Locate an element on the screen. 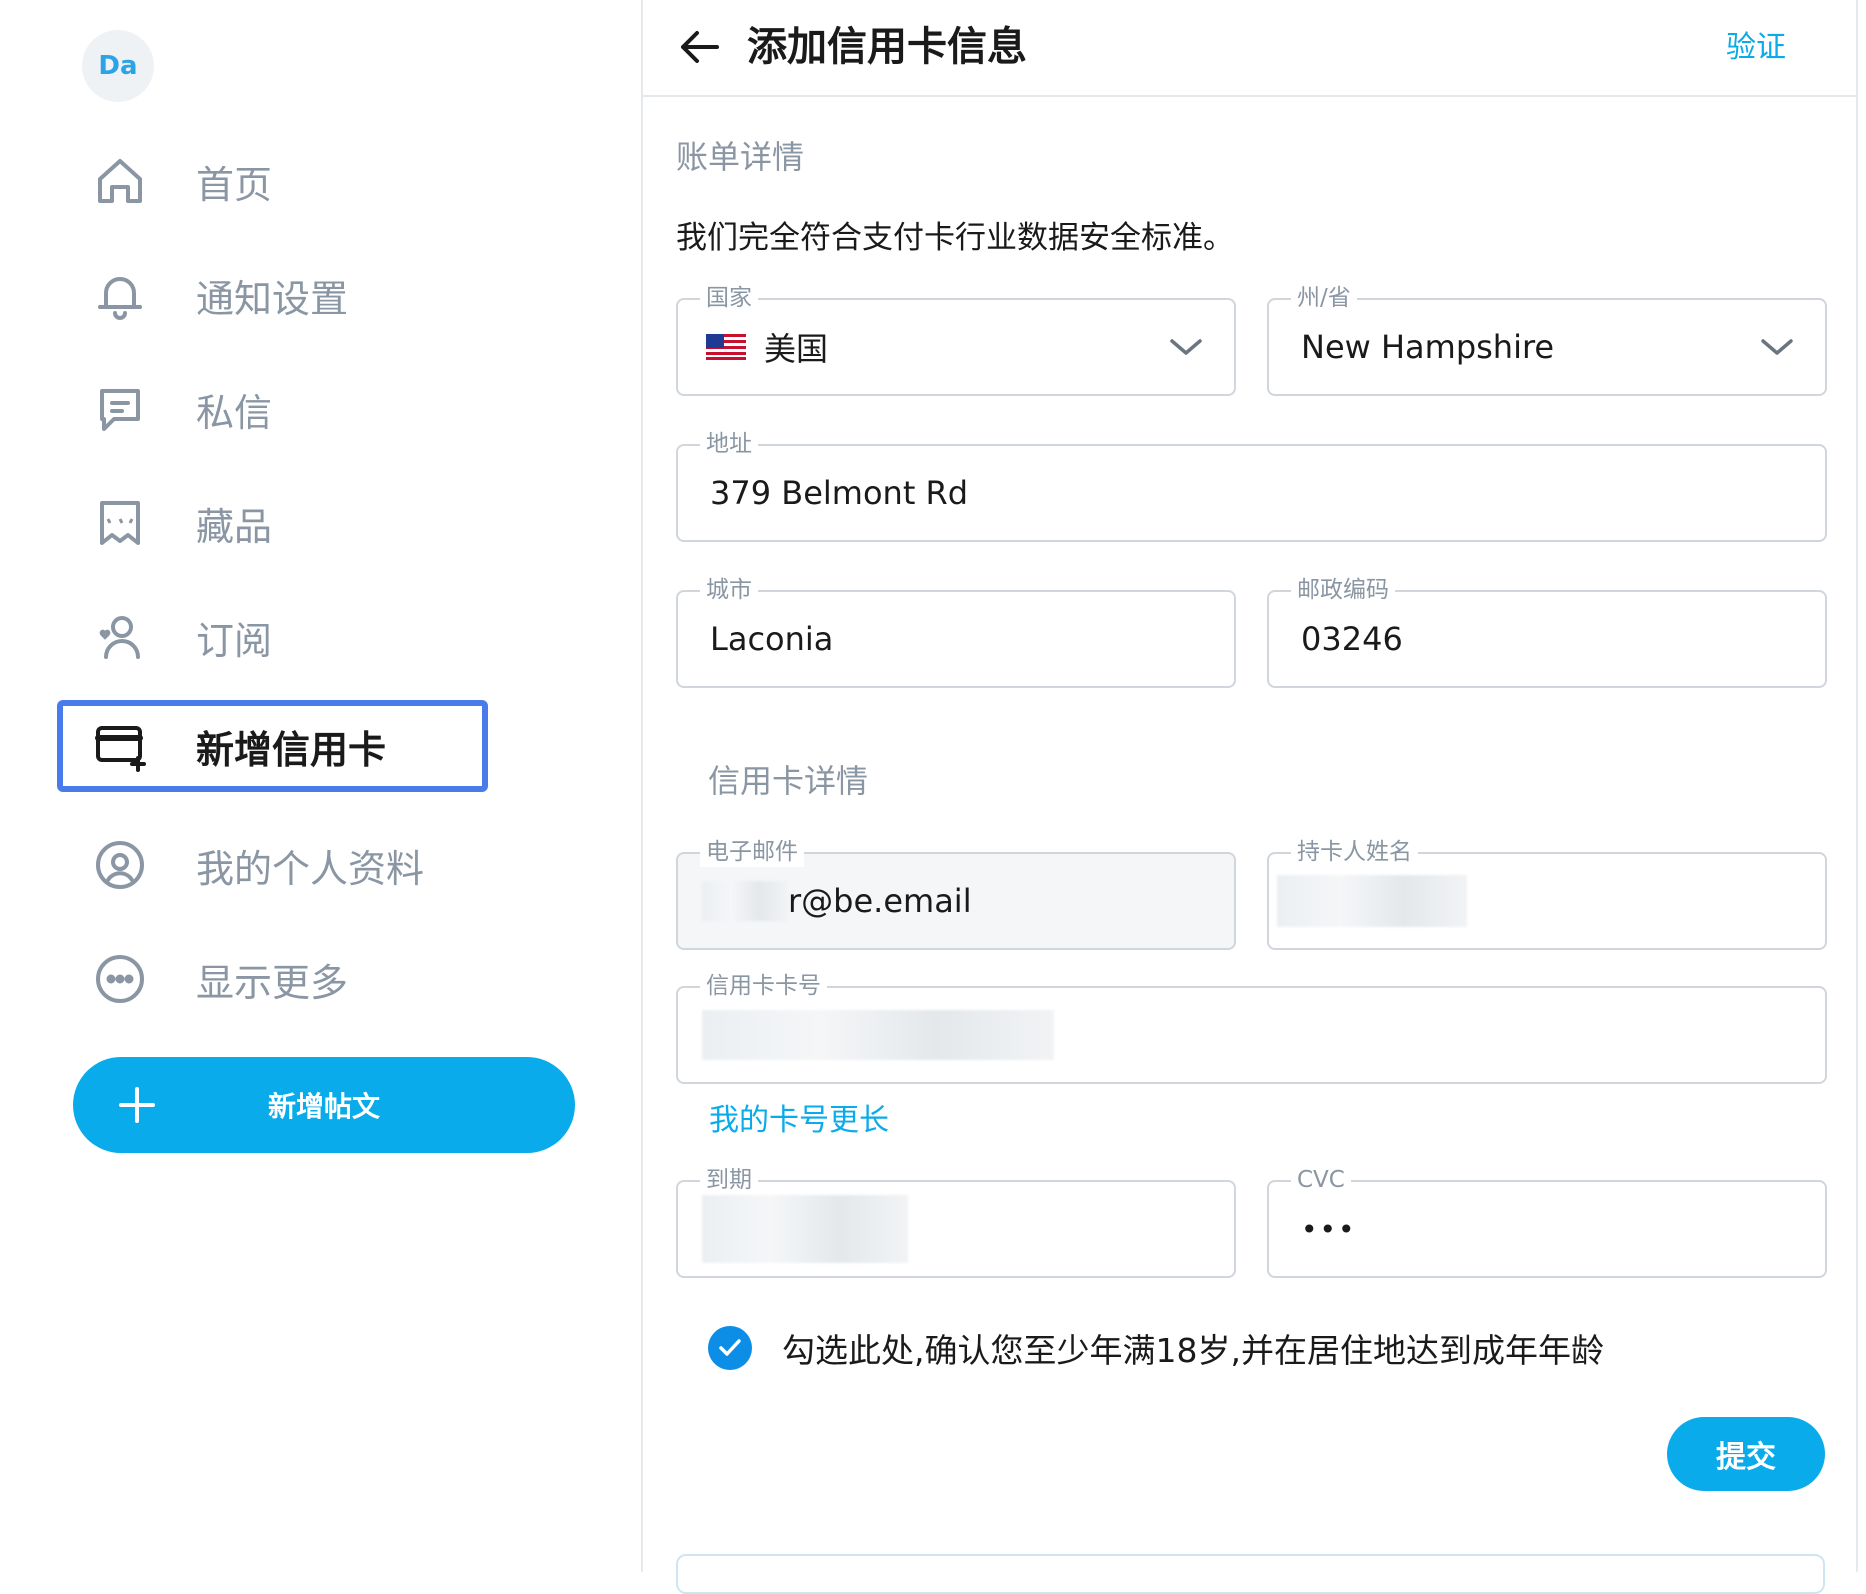  sidebar-item-subscriptions: 订阅 is located at coordinates (280, 637).